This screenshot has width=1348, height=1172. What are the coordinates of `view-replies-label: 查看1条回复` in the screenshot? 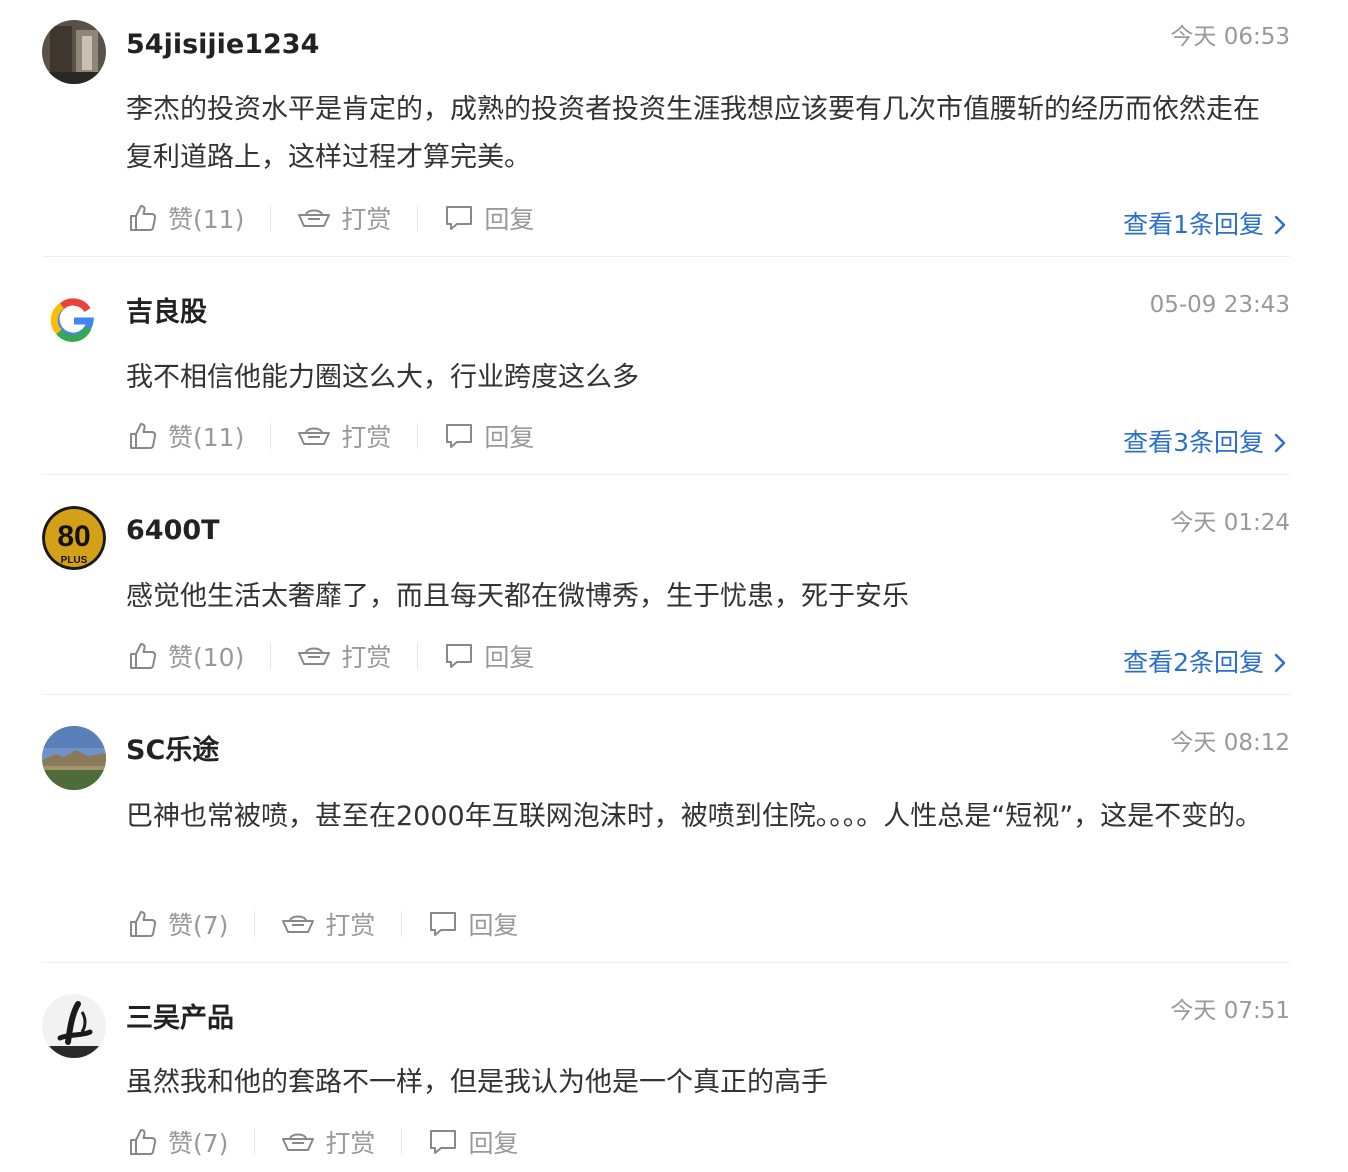 It's located at (1193, 224).